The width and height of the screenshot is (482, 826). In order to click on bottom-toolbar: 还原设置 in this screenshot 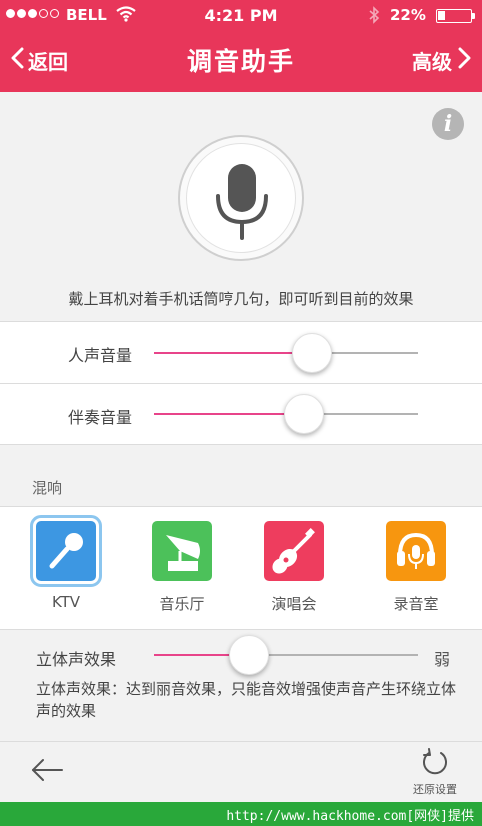, I will do `click(241, 771)`.